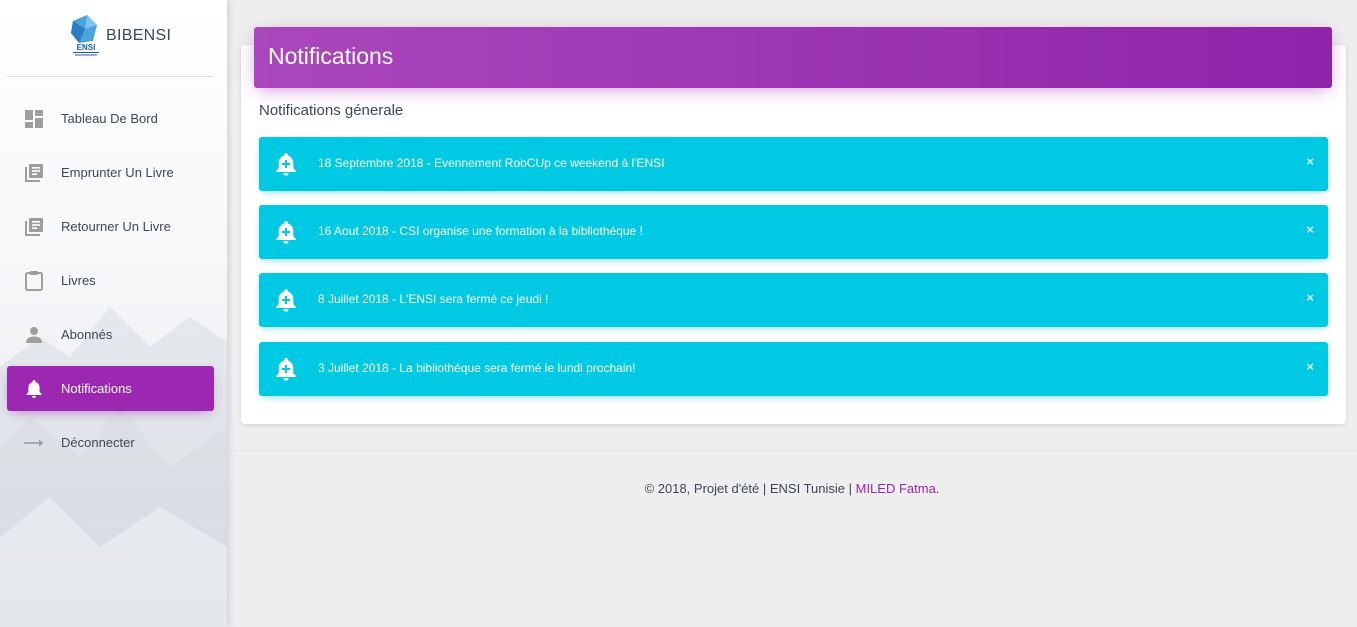  Describe the element at coordinates (138, 36) in the screenshot. I see `brand-name: BIBENSI` at that location.